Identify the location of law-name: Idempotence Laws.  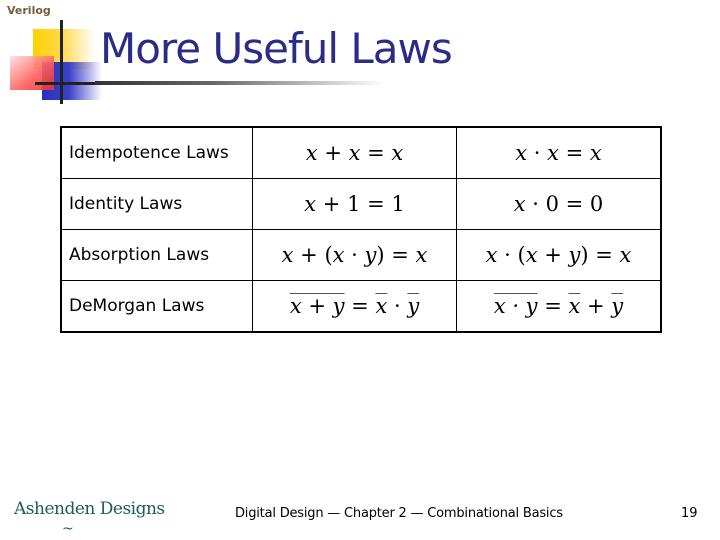
(157, 152).